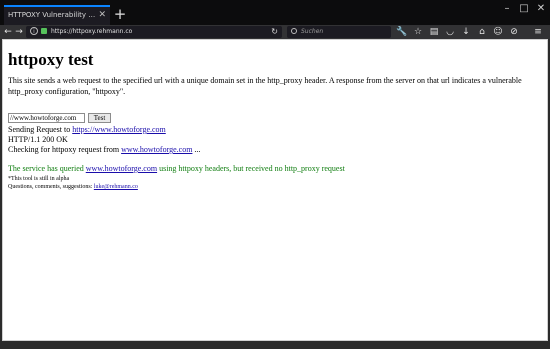 This screenshot has height=349, width=550. What do you see at coordinates (524, 9) in the screenshot?
I see `maximize-icon: □` at bounding box center [524, 9].